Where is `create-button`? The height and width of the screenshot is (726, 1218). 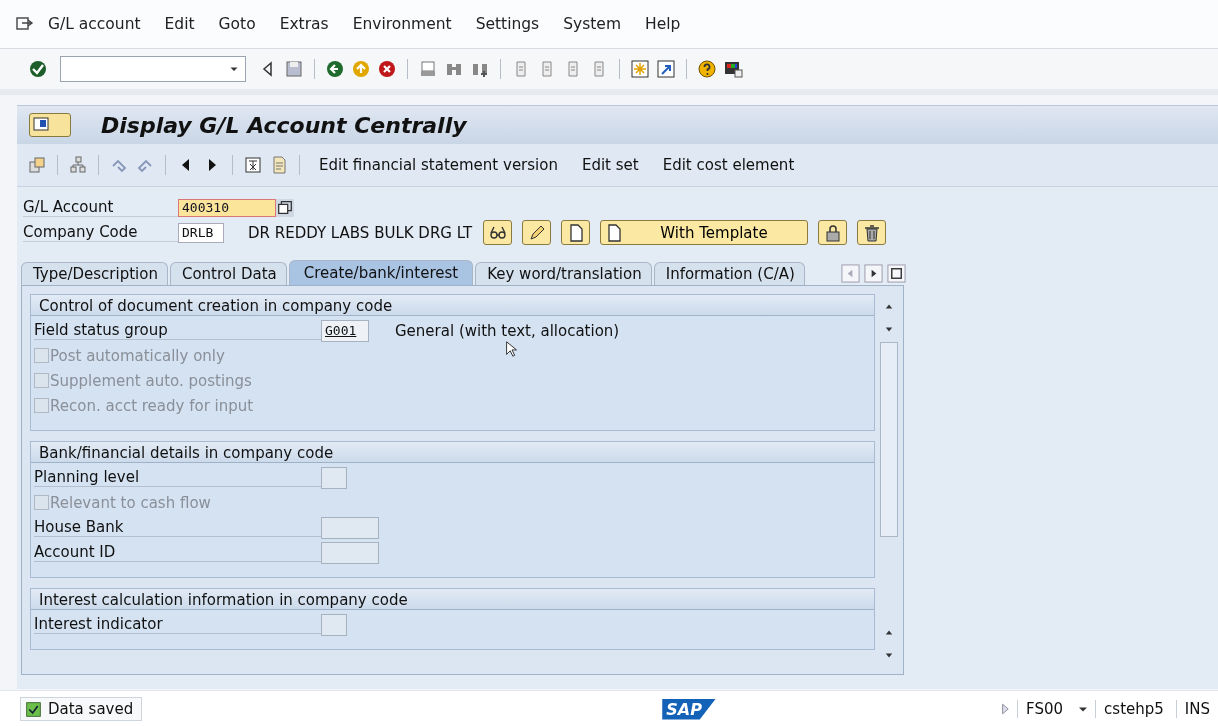
create-button is located at coordinates (575, 232).